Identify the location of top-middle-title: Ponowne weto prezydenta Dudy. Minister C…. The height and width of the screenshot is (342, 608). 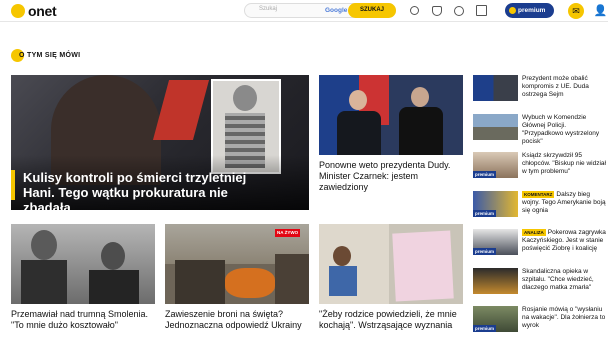
(394, 176).